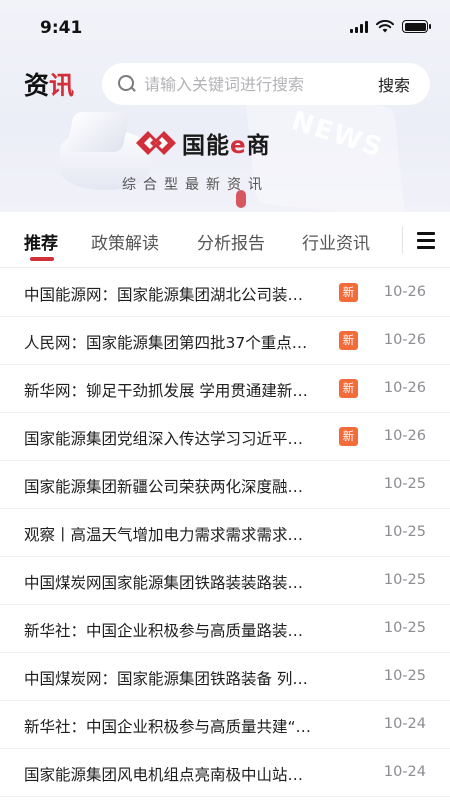 The image size is (450, 800). I want to click on brand-slogan: 综合型最新资讯, so click(195, 185).